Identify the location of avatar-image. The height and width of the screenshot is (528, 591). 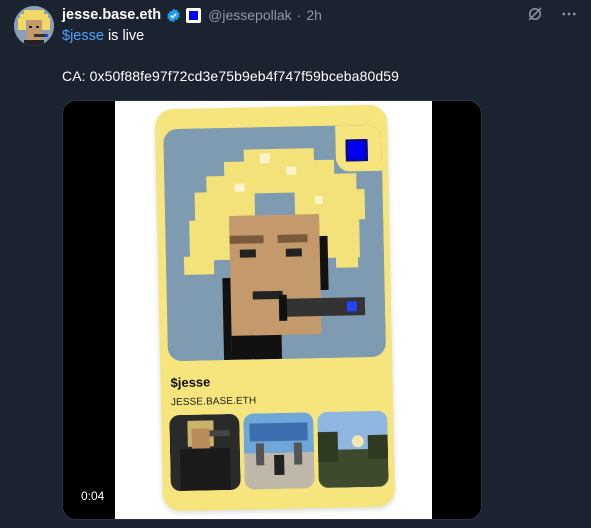
(34, 26).